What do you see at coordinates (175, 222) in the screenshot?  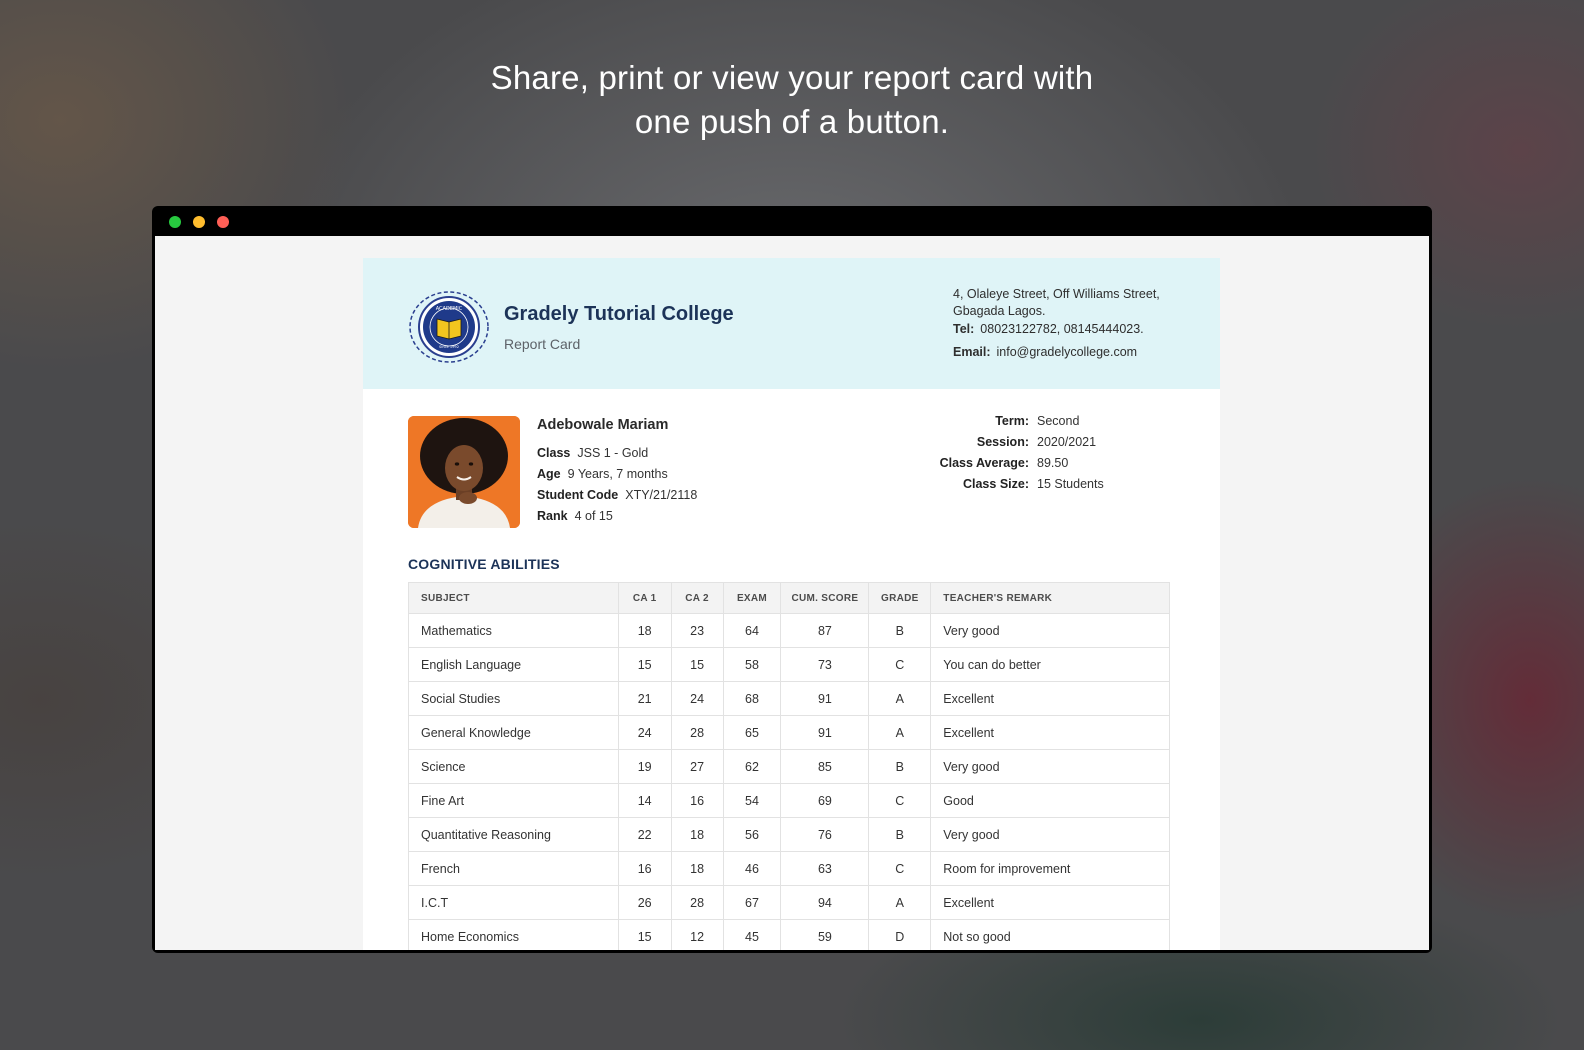 I see `maximize-button` at bounding box center [175, 222].